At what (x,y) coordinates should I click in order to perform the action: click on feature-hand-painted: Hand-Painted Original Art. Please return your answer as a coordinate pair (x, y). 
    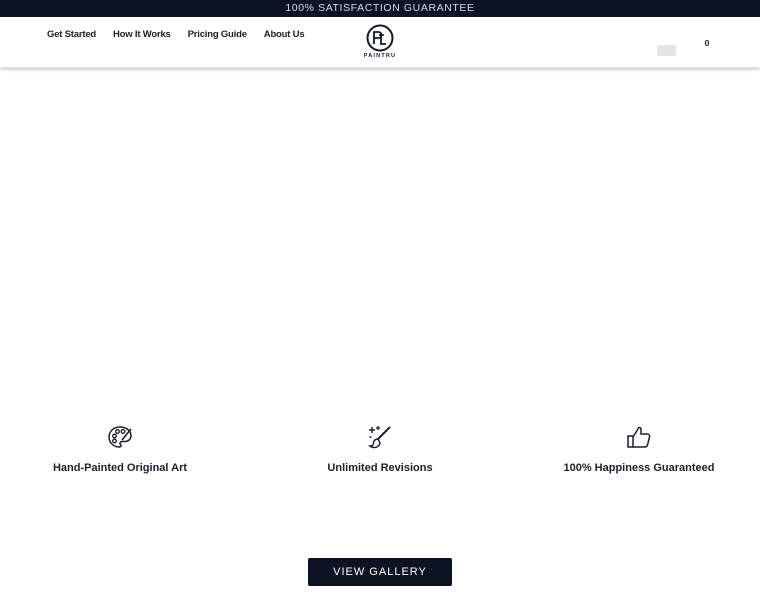
    Looking at the image, I should click on (120, 449).